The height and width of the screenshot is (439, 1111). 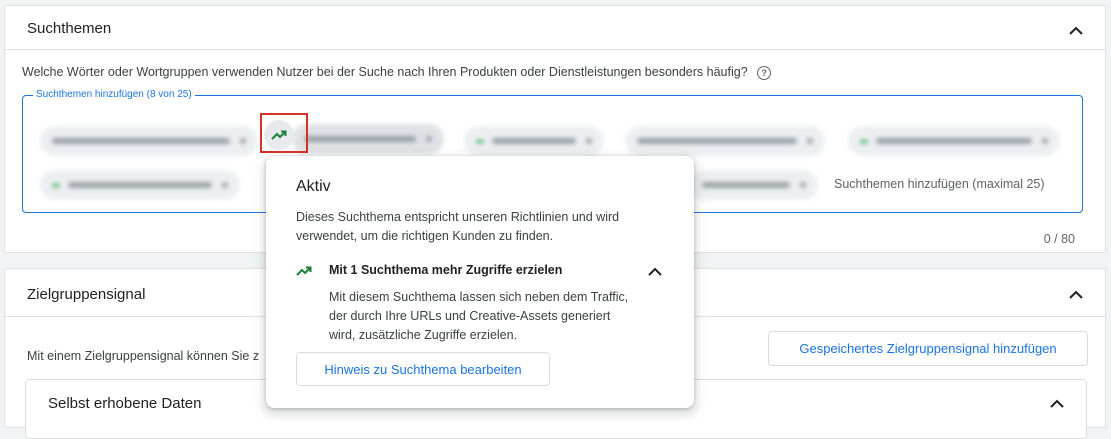 I want to click on audience-signal-intro: Mit einem Zielgruppensignal können Sie z, so click(x=143, y=356).